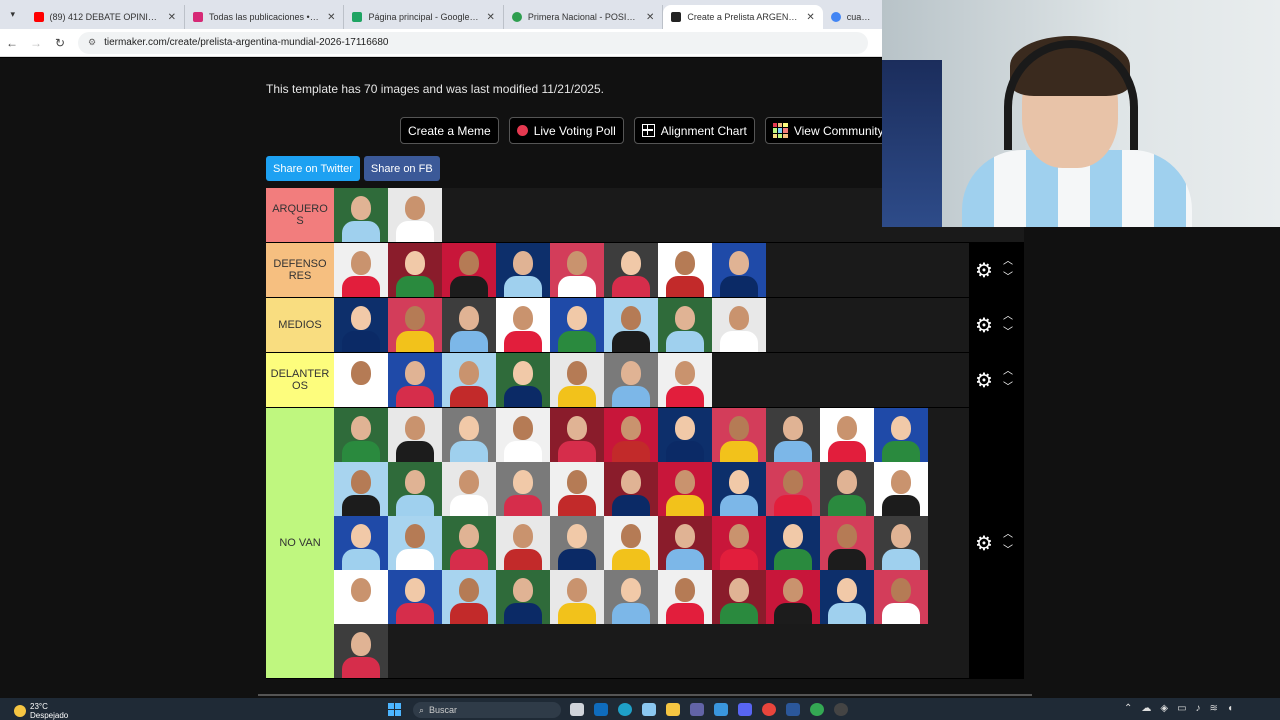 This screenshot has height=720, width=1280. I want to click on share-twitter-button: Share on Twitter, so click(313, 168).